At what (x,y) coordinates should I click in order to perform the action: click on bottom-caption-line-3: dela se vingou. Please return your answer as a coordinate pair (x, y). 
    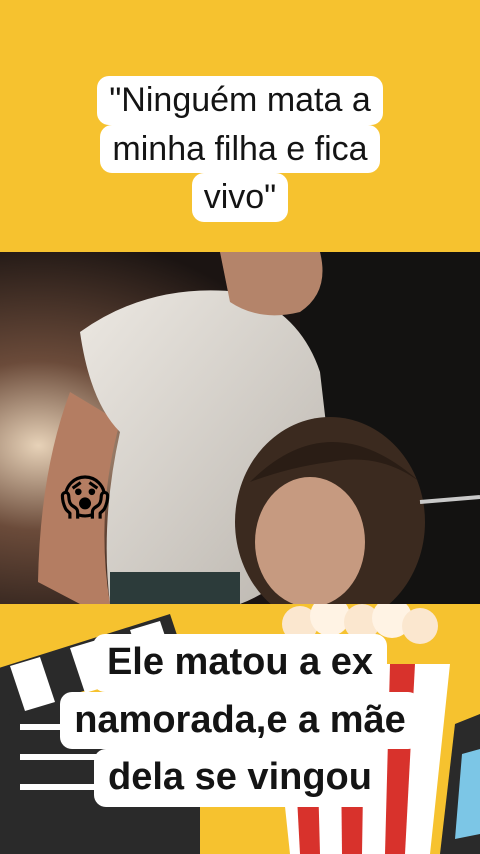
    Looking at the image, I should click on (240, 778).